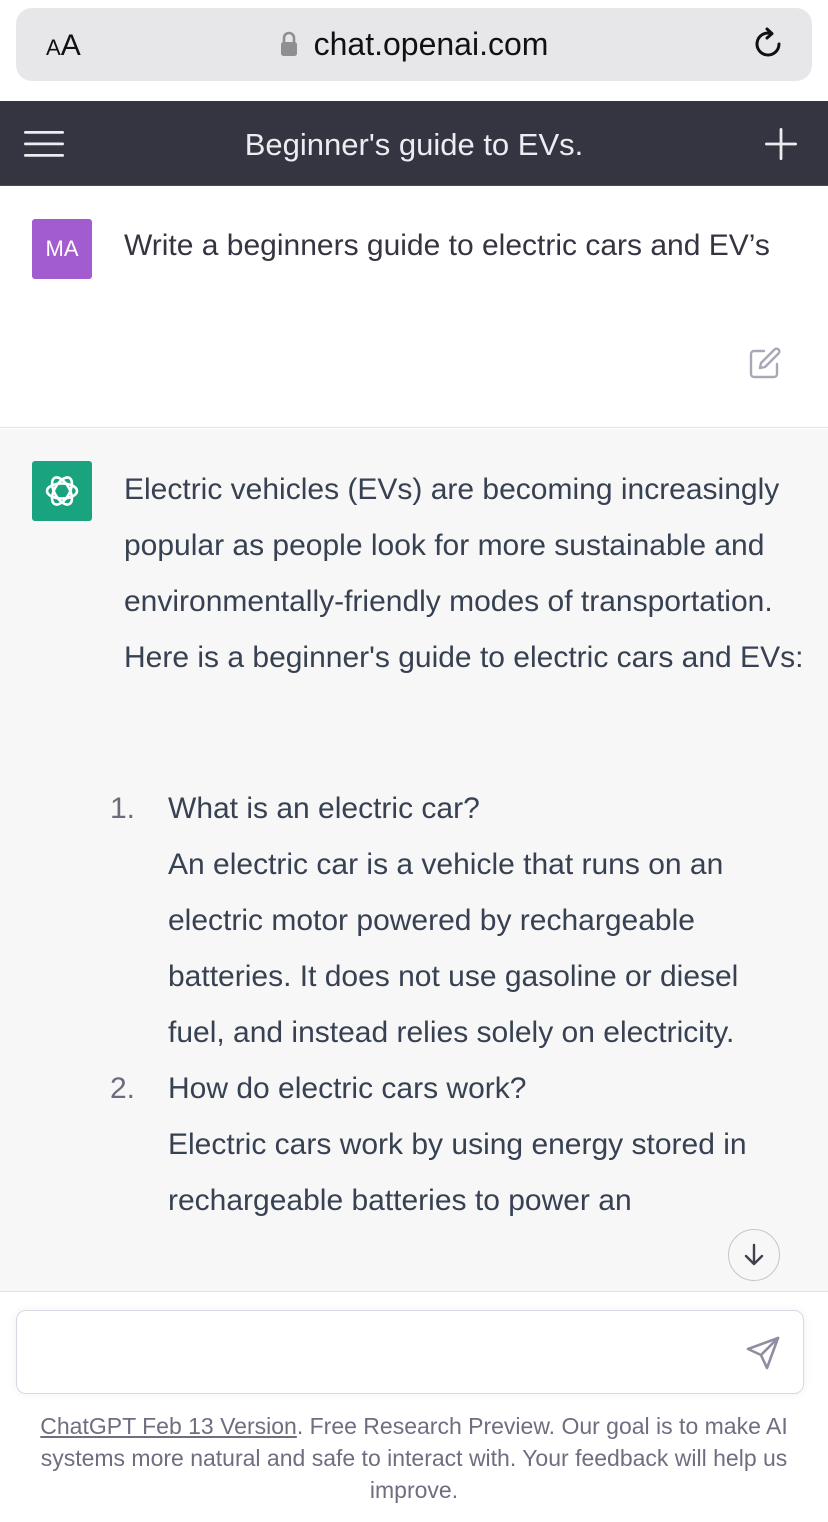 Image resolution: width=828 pixels, height=1522 pixels. I want to click on scroll-to-bottom-button, so click(754, 1255).